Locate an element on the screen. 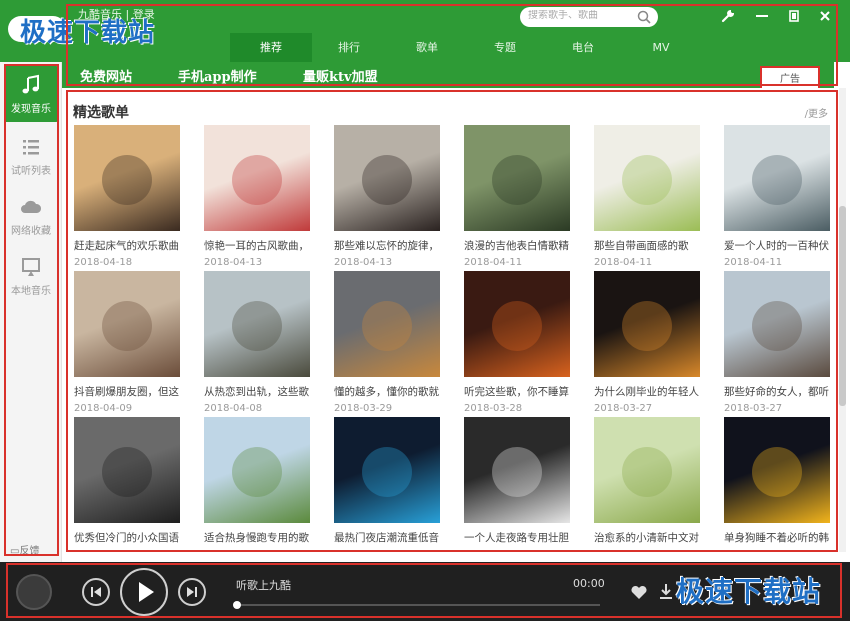 Image resolution: width=850 pixels, height=621 pixels. scrollbar-thumb is located at coordinates (842, 306).